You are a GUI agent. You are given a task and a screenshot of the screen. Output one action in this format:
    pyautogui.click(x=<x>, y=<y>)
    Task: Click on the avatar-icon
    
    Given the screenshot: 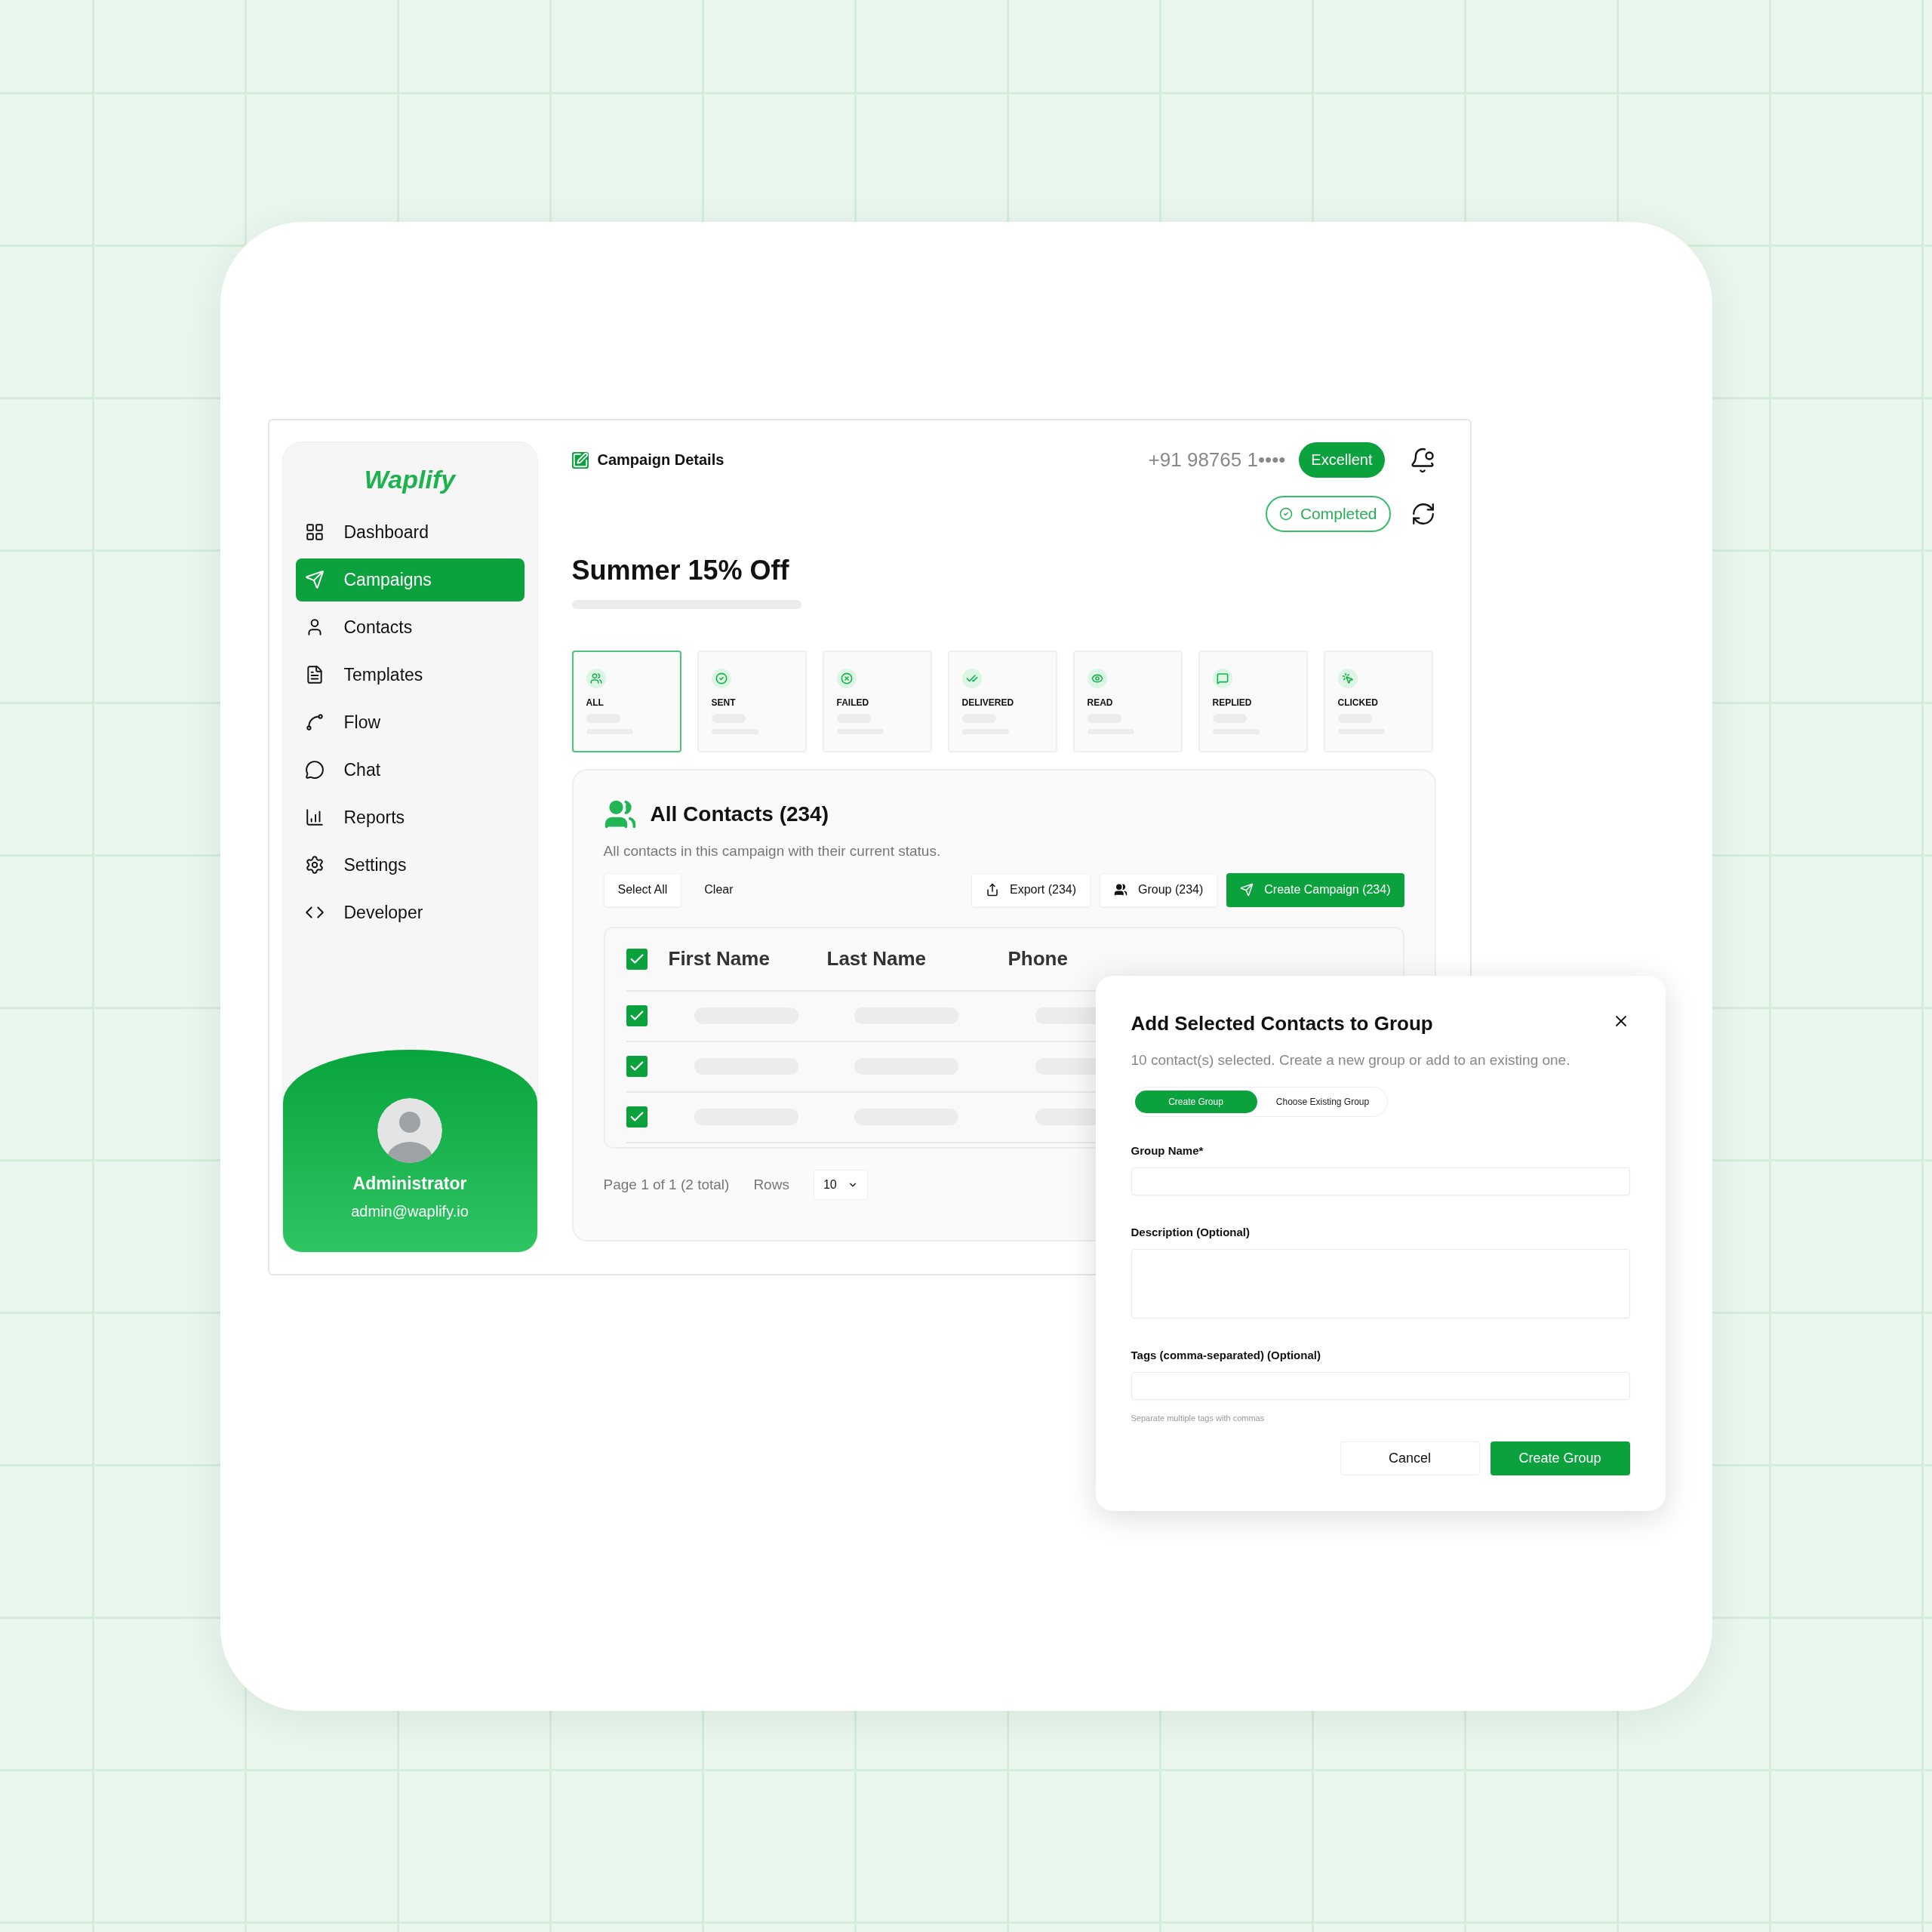 What is the action you would take?
    pyautogui.click(x=409, y=1130)
    